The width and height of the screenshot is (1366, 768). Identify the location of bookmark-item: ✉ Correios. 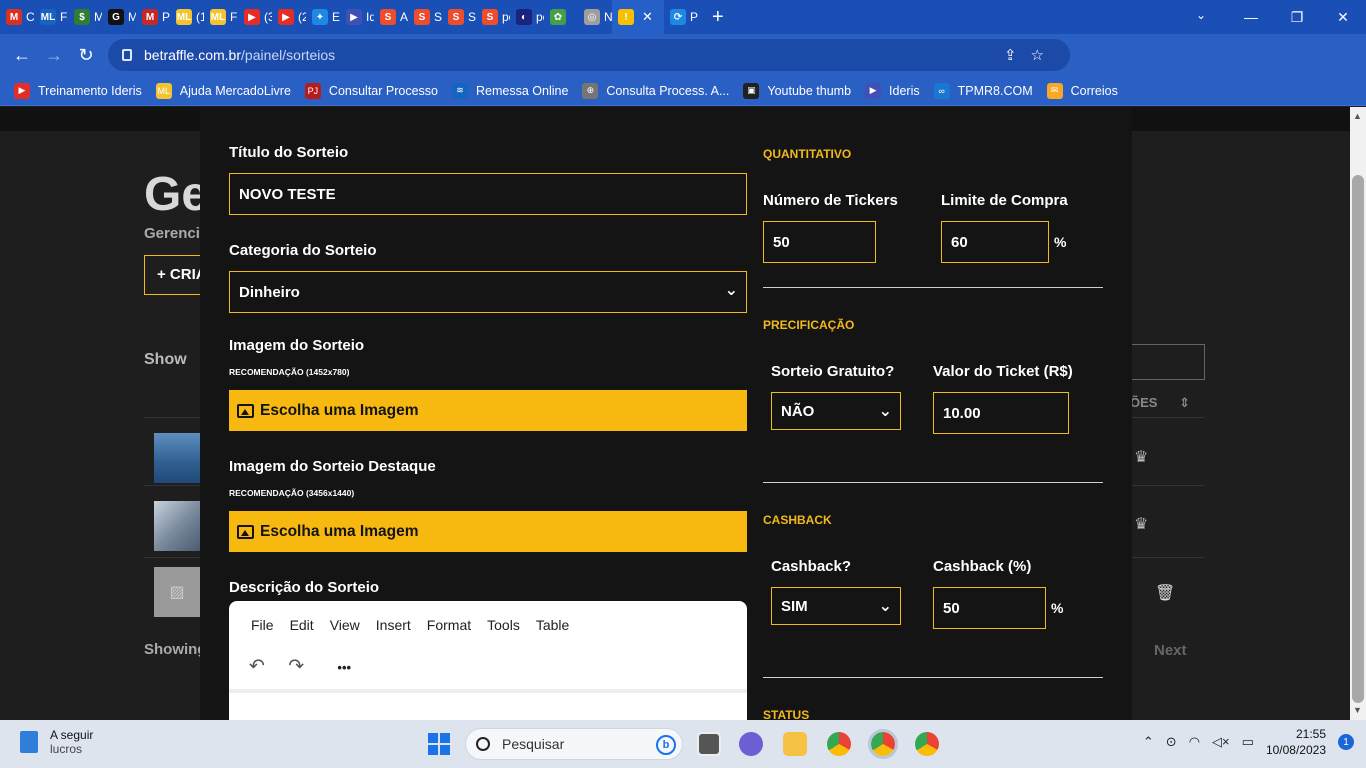
(1082, 90).